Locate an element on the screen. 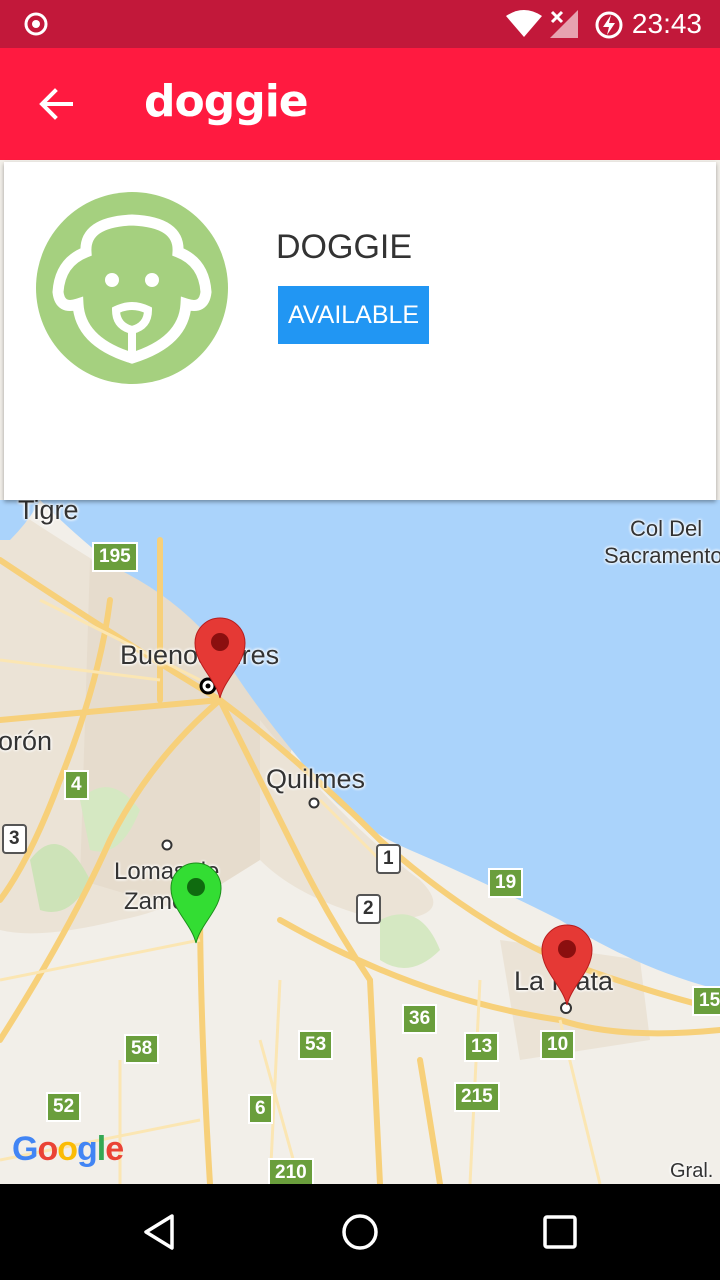 This screenshot has height=1280, width=720. back-button is located at coordinates (56, 104).